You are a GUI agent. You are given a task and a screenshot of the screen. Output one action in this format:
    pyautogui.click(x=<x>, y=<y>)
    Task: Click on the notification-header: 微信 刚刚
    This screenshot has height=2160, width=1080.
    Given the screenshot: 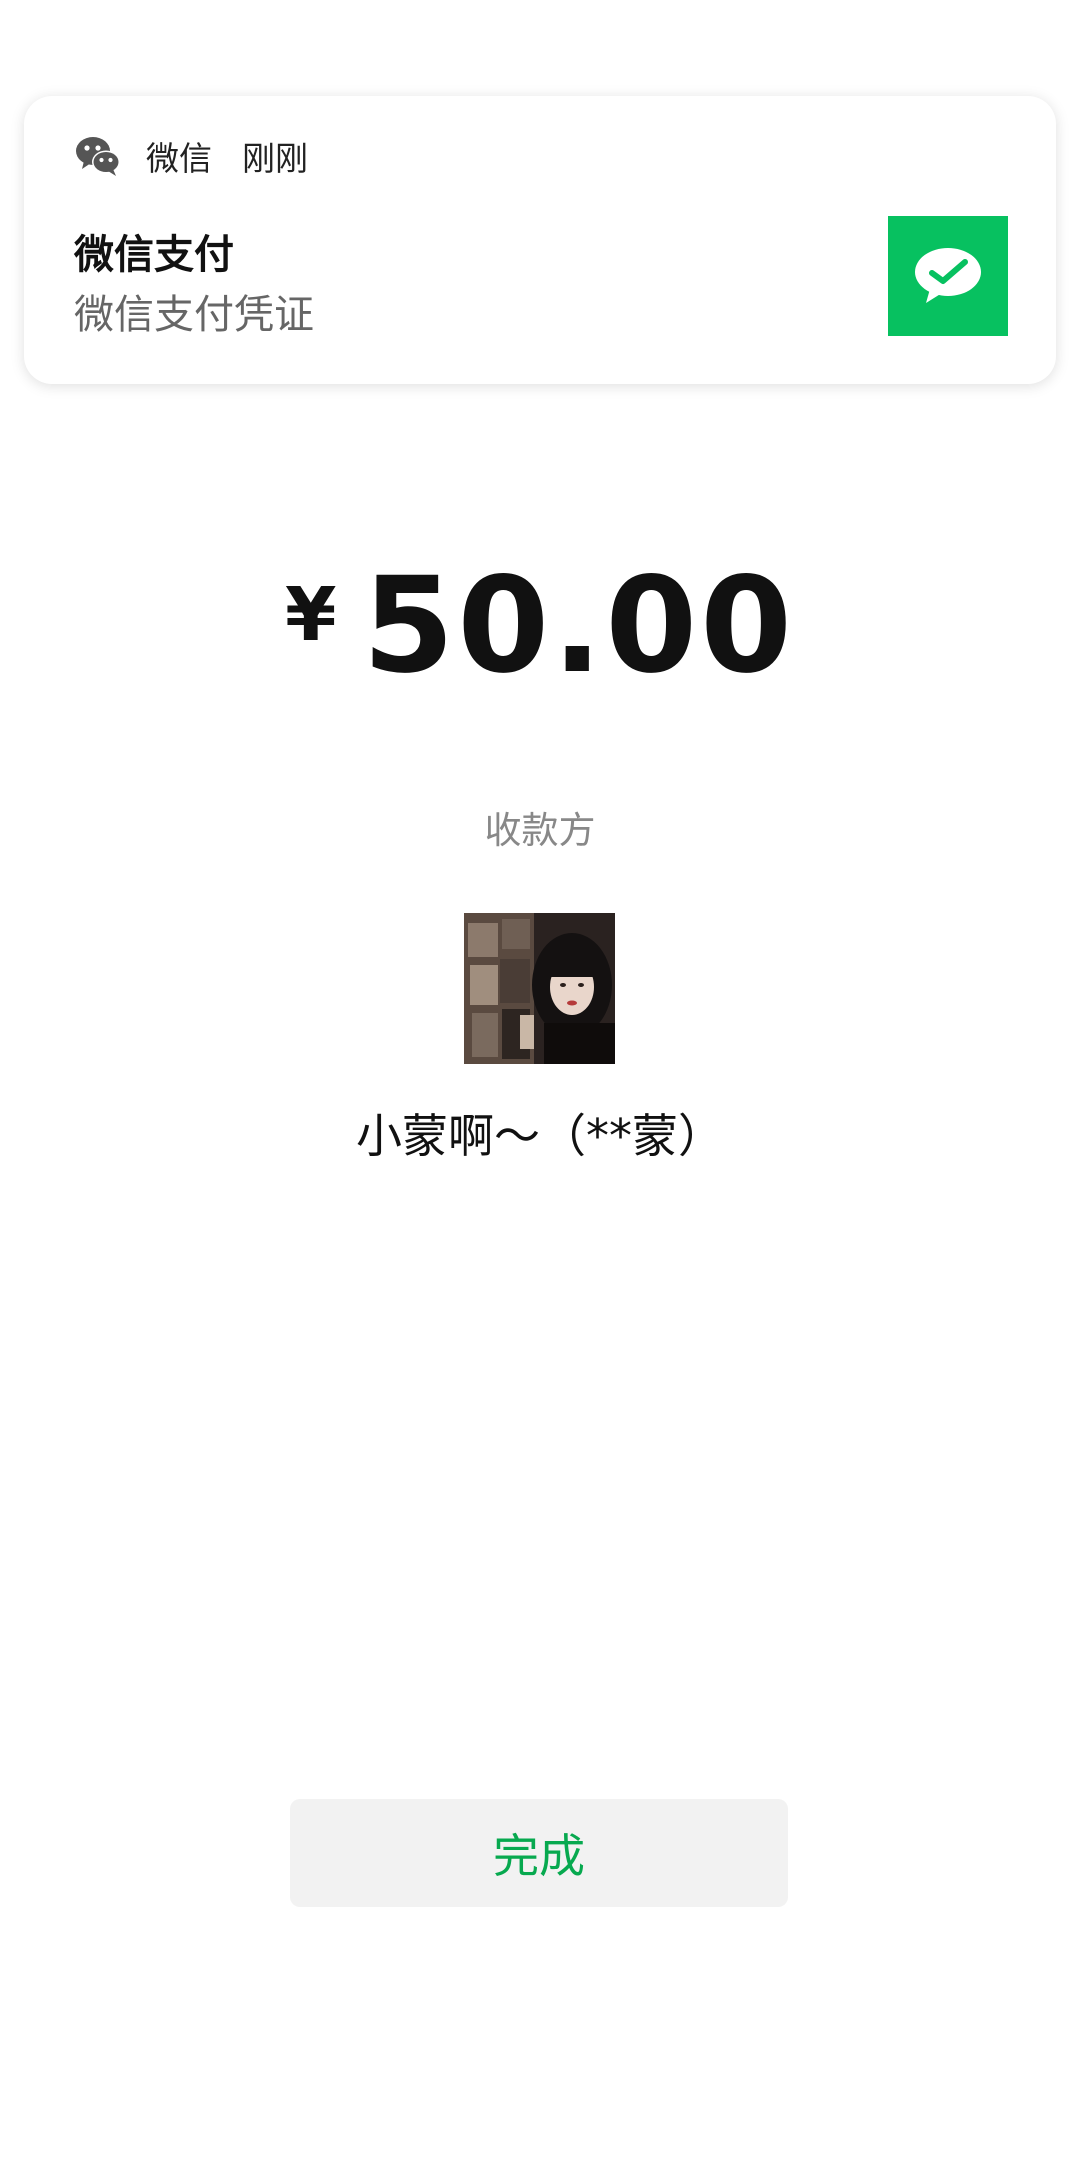 What is the action you would take?
    pyautogui.click(x=191, y=156)
    